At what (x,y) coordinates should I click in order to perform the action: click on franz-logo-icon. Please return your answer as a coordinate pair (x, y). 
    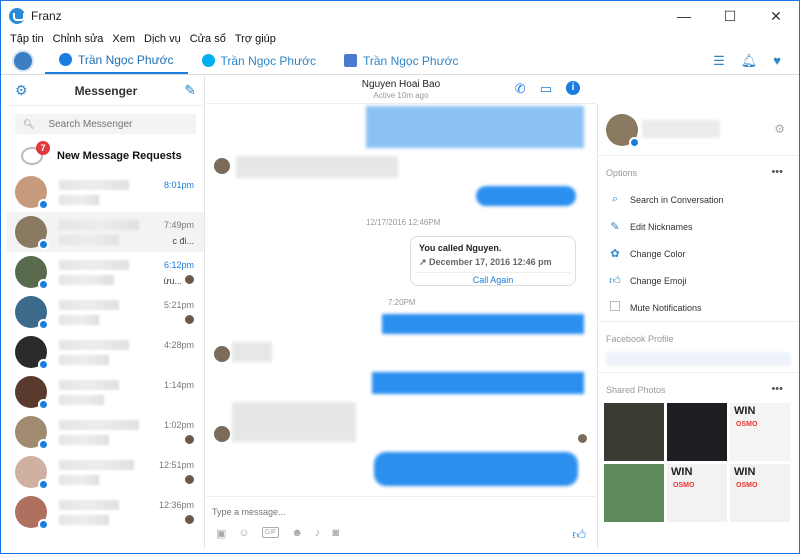
    Looking at the image, I should click on (17, 16).